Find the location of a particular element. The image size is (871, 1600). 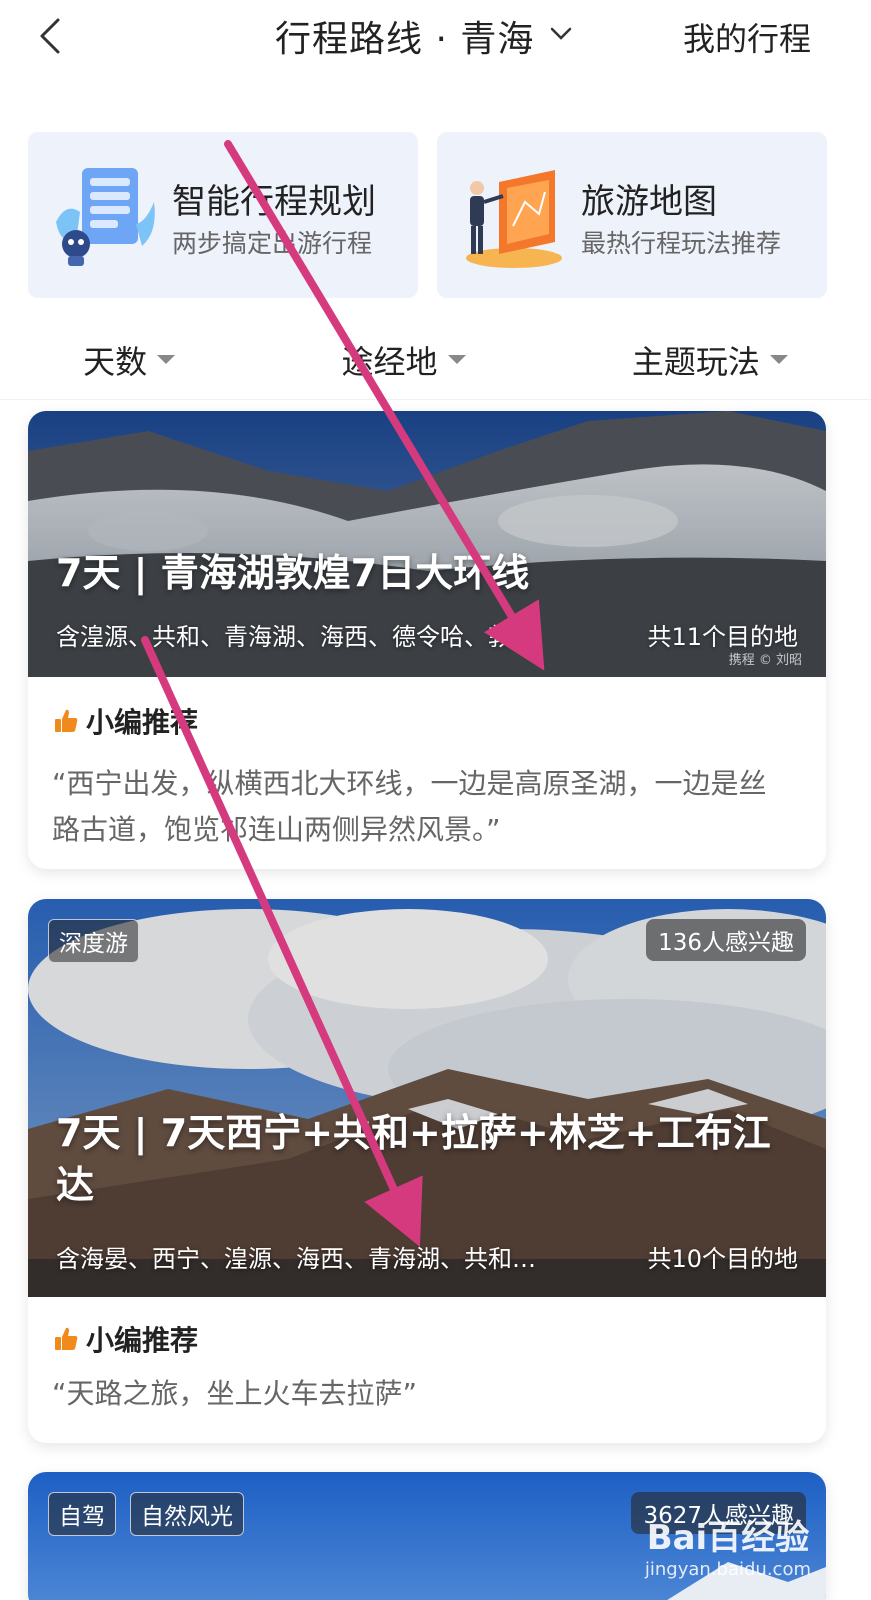

route-title: 7天 | 7天西宁+共和+拉萨+林芝+工布江达 is located at coordinates (413, 1159).